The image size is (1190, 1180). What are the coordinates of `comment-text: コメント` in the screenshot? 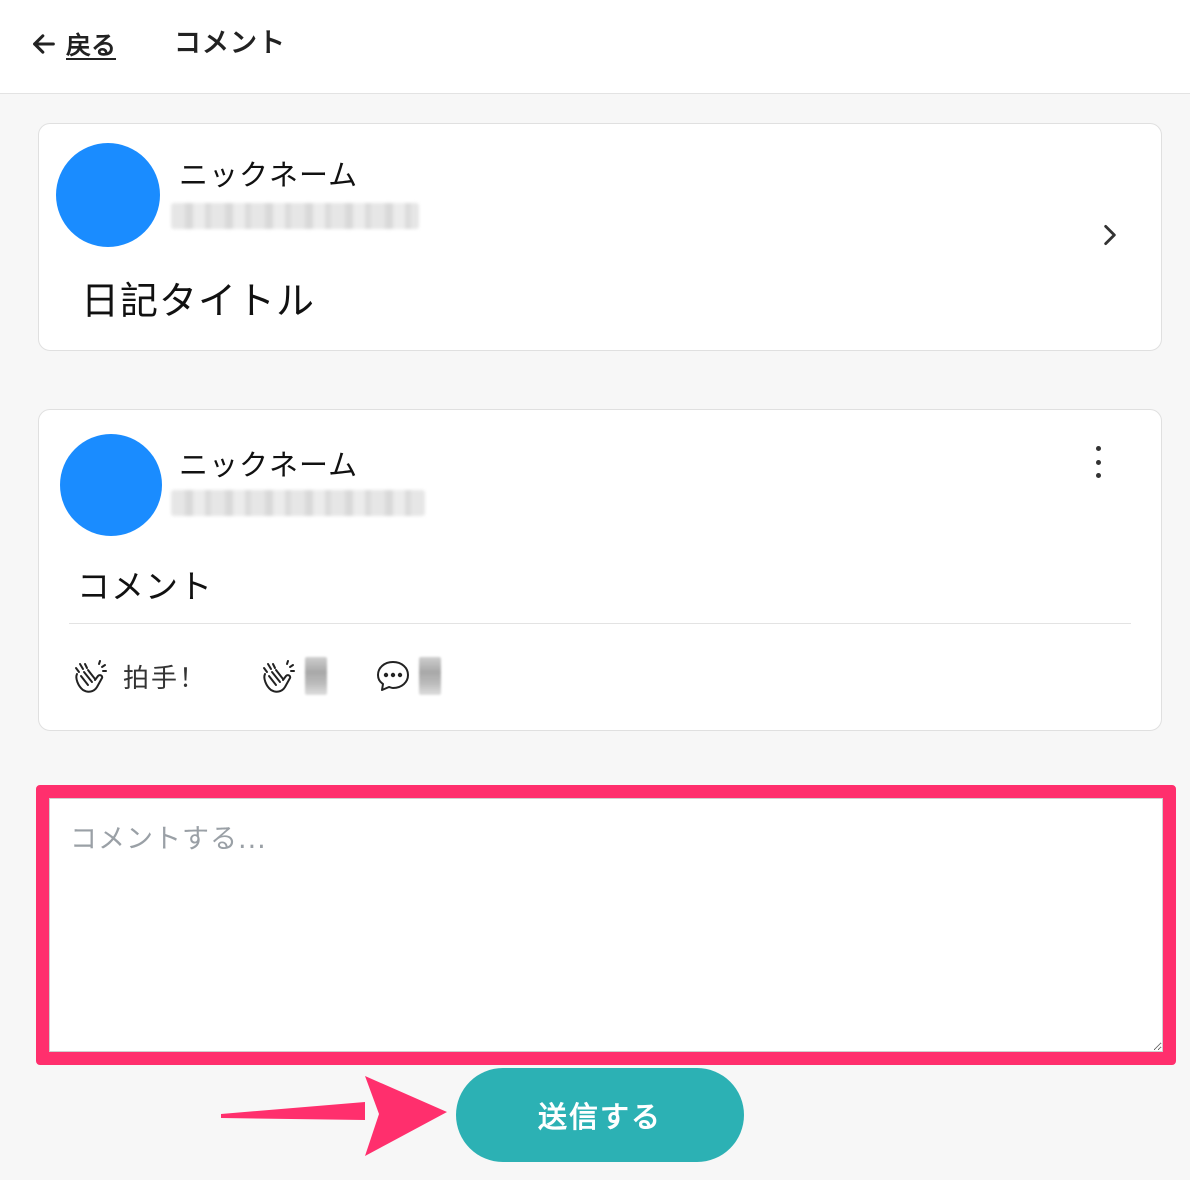 It's located at (145, 586).